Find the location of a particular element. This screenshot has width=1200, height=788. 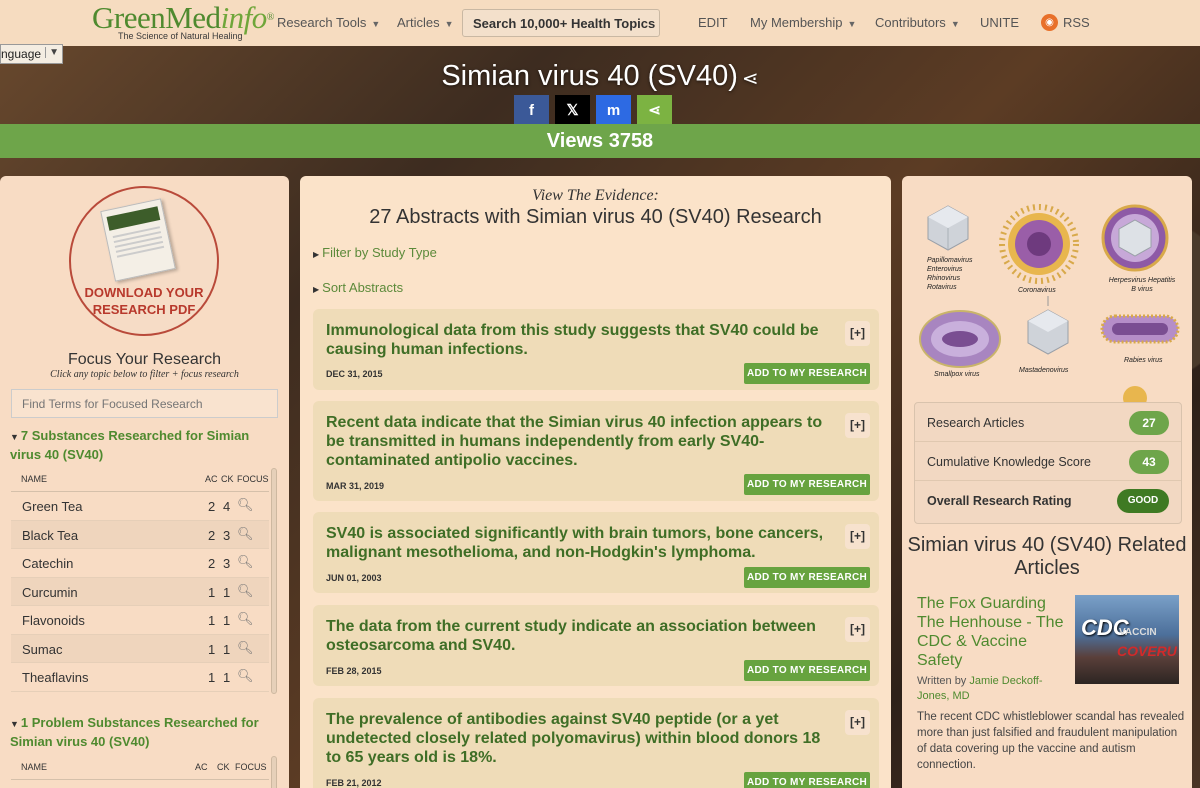

sort-abstracts-toggle: ▶ Sort Abstracts is located at coordinates (358, 287).